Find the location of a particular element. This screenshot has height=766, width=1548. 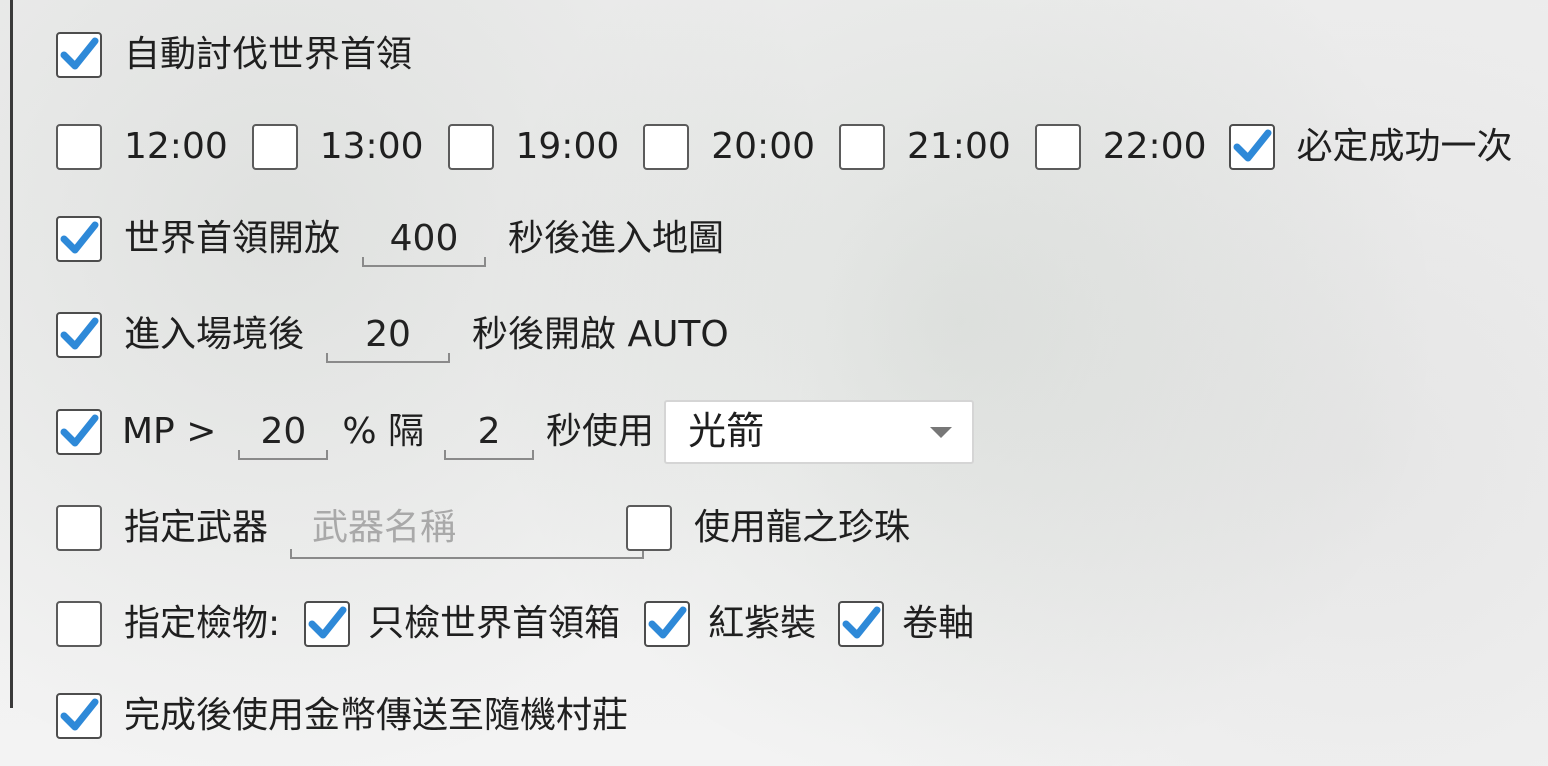

row-mp: MP > 20 % 隔 2 秒使用 光箭 is located at coordinates (515, 432).